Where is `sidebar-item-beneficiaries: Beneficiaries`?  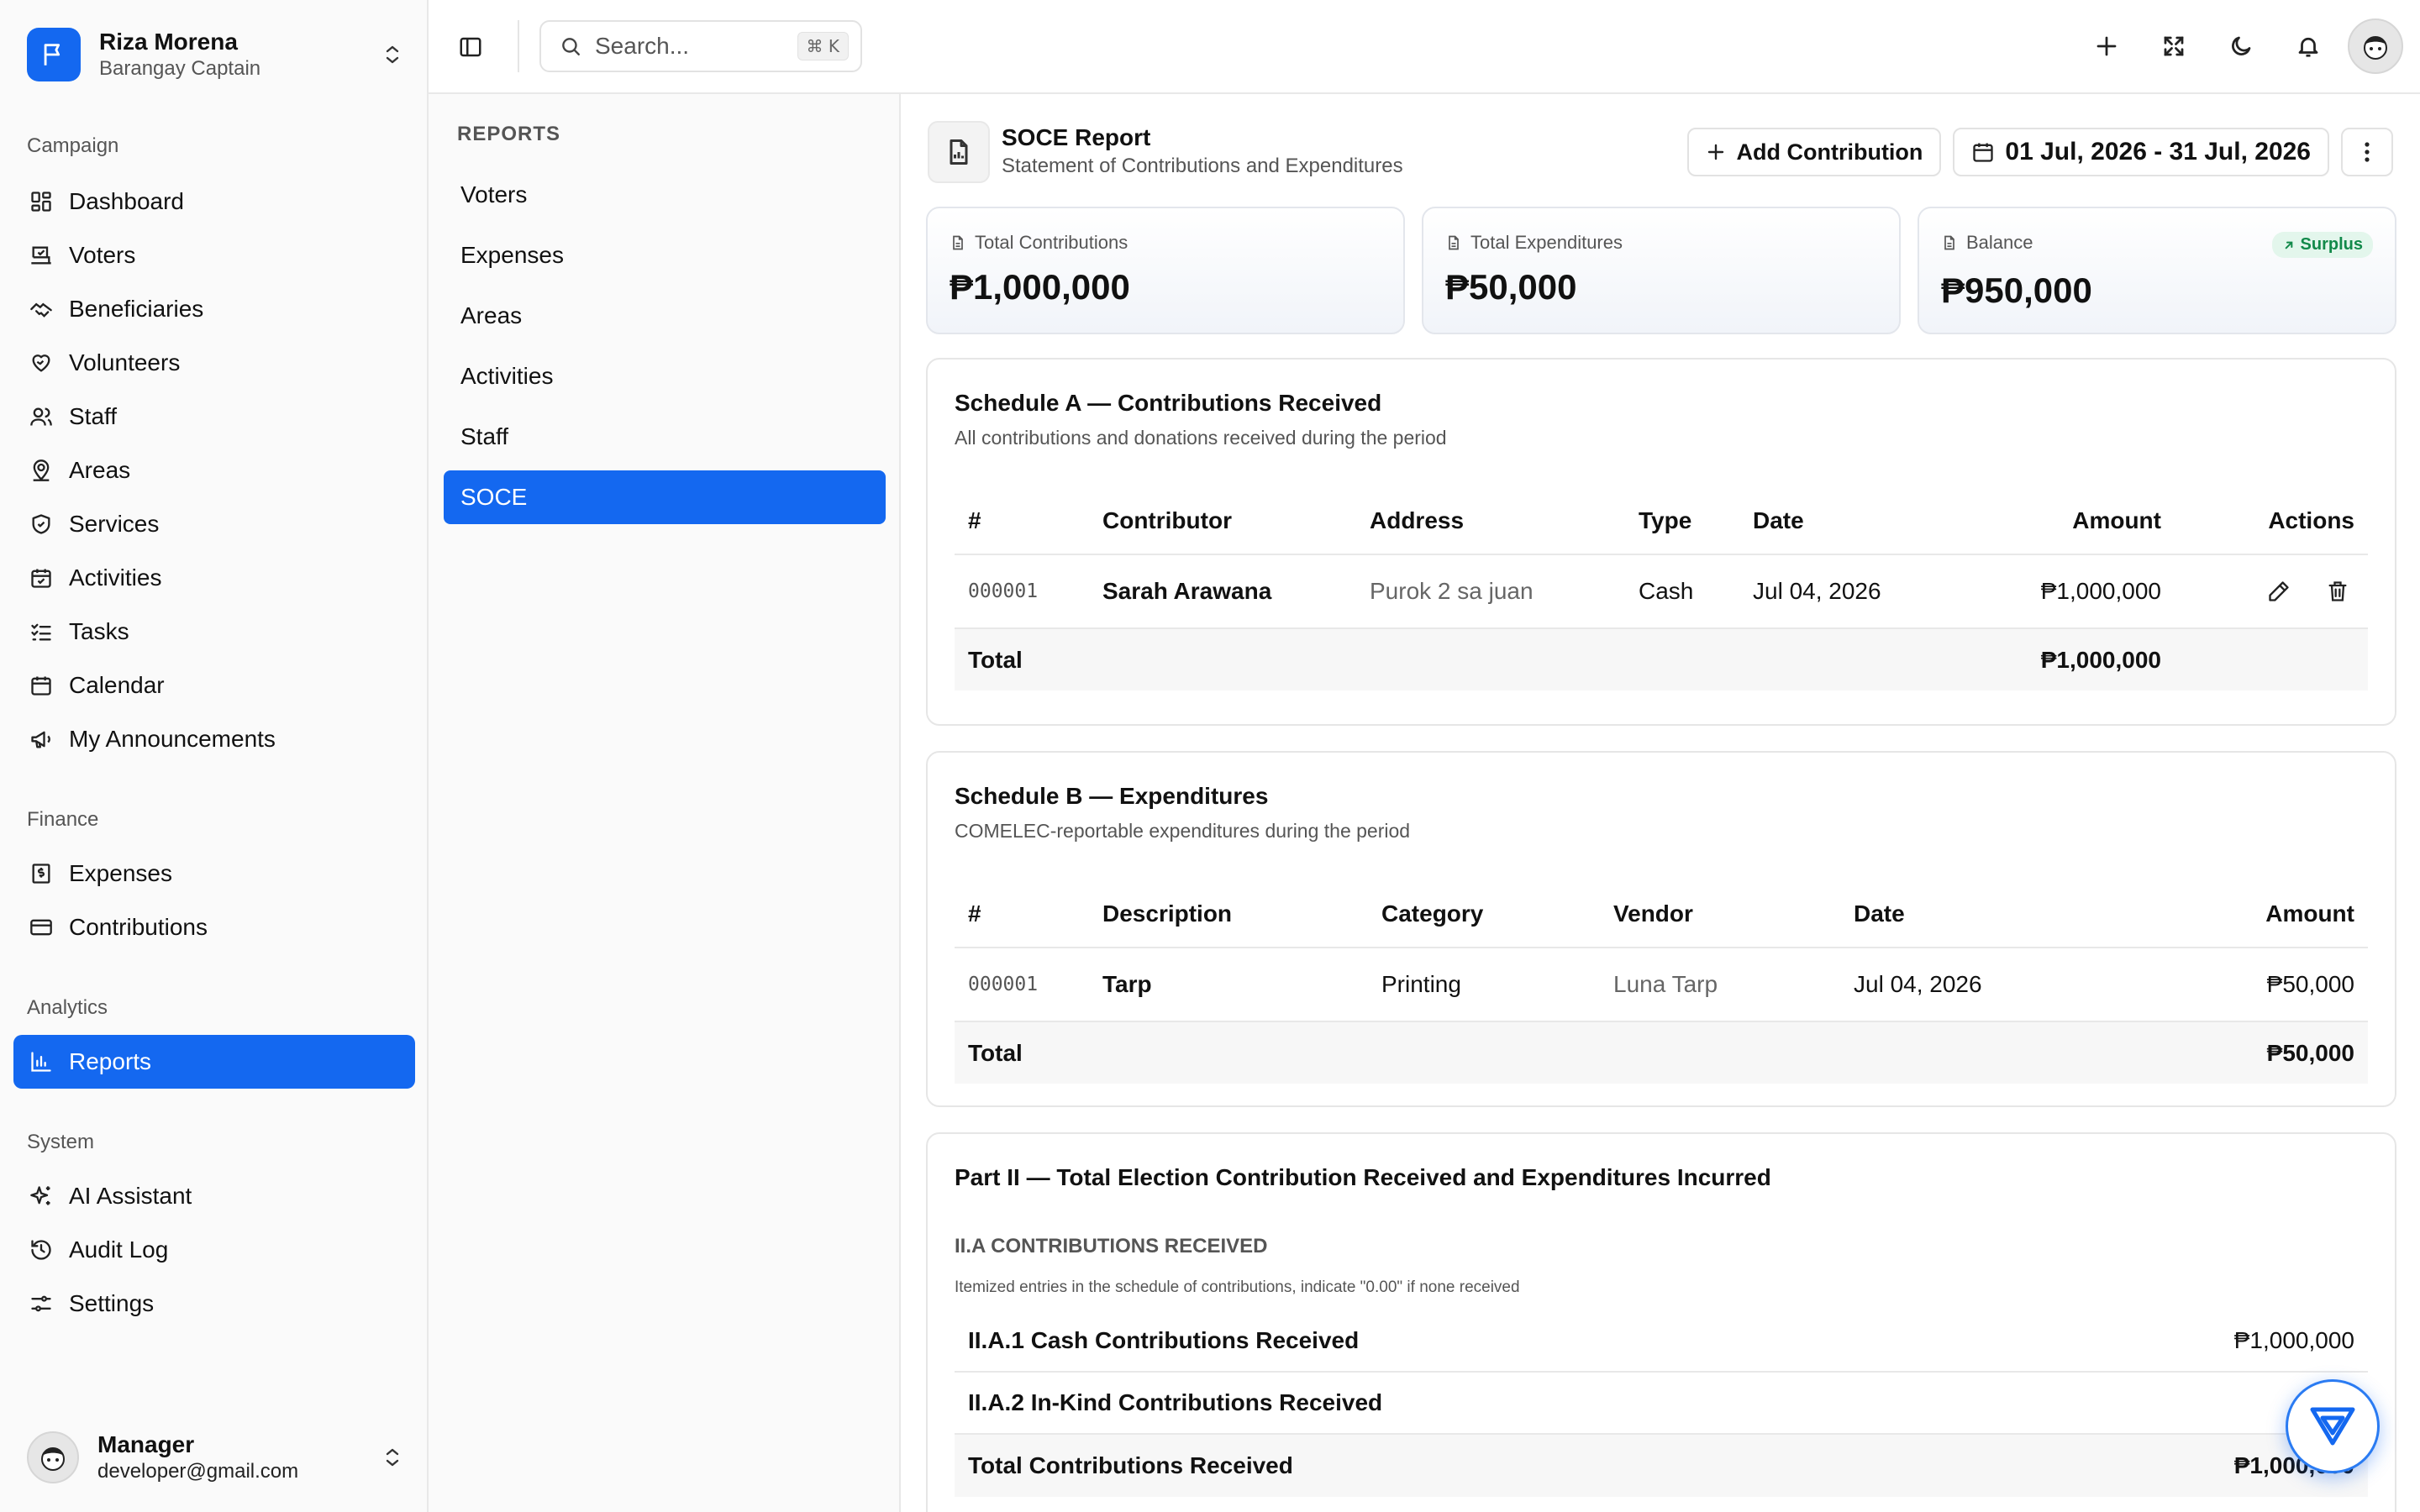
sidebar-item-beneficiaries: Beneficiaries is located at coordinates (214, 309).